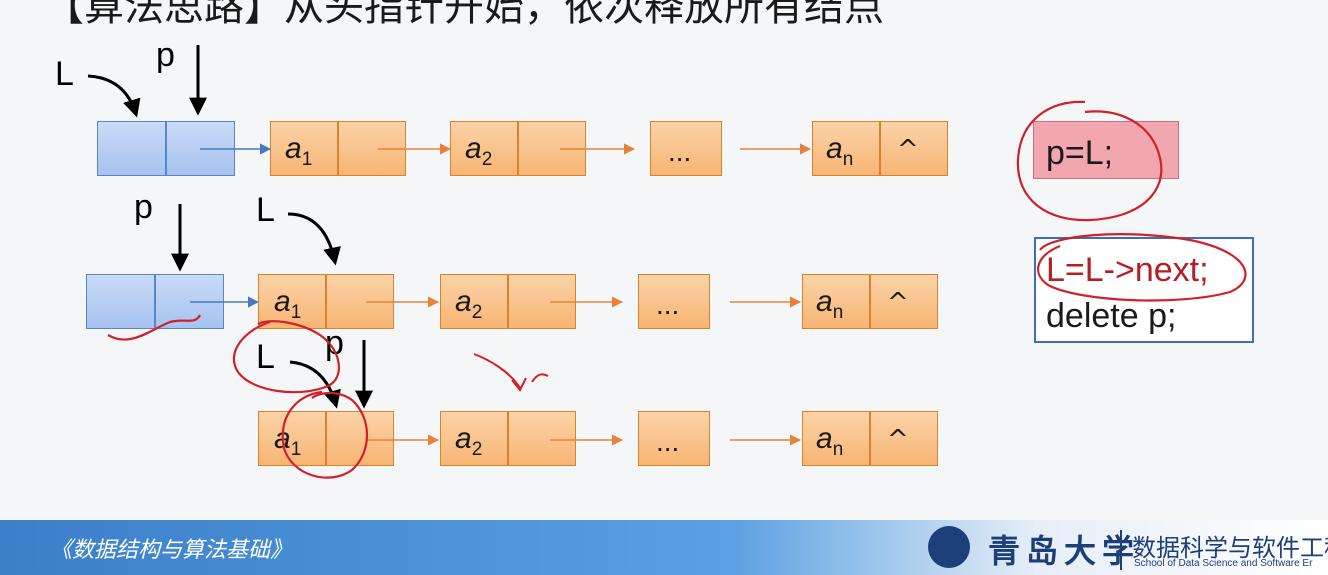 This screenshot has height=575, width=1328. What do you see at coordinates (1121, 550) in the screenshot?
I see `footer-divider` at bounding box center [1121, 550].